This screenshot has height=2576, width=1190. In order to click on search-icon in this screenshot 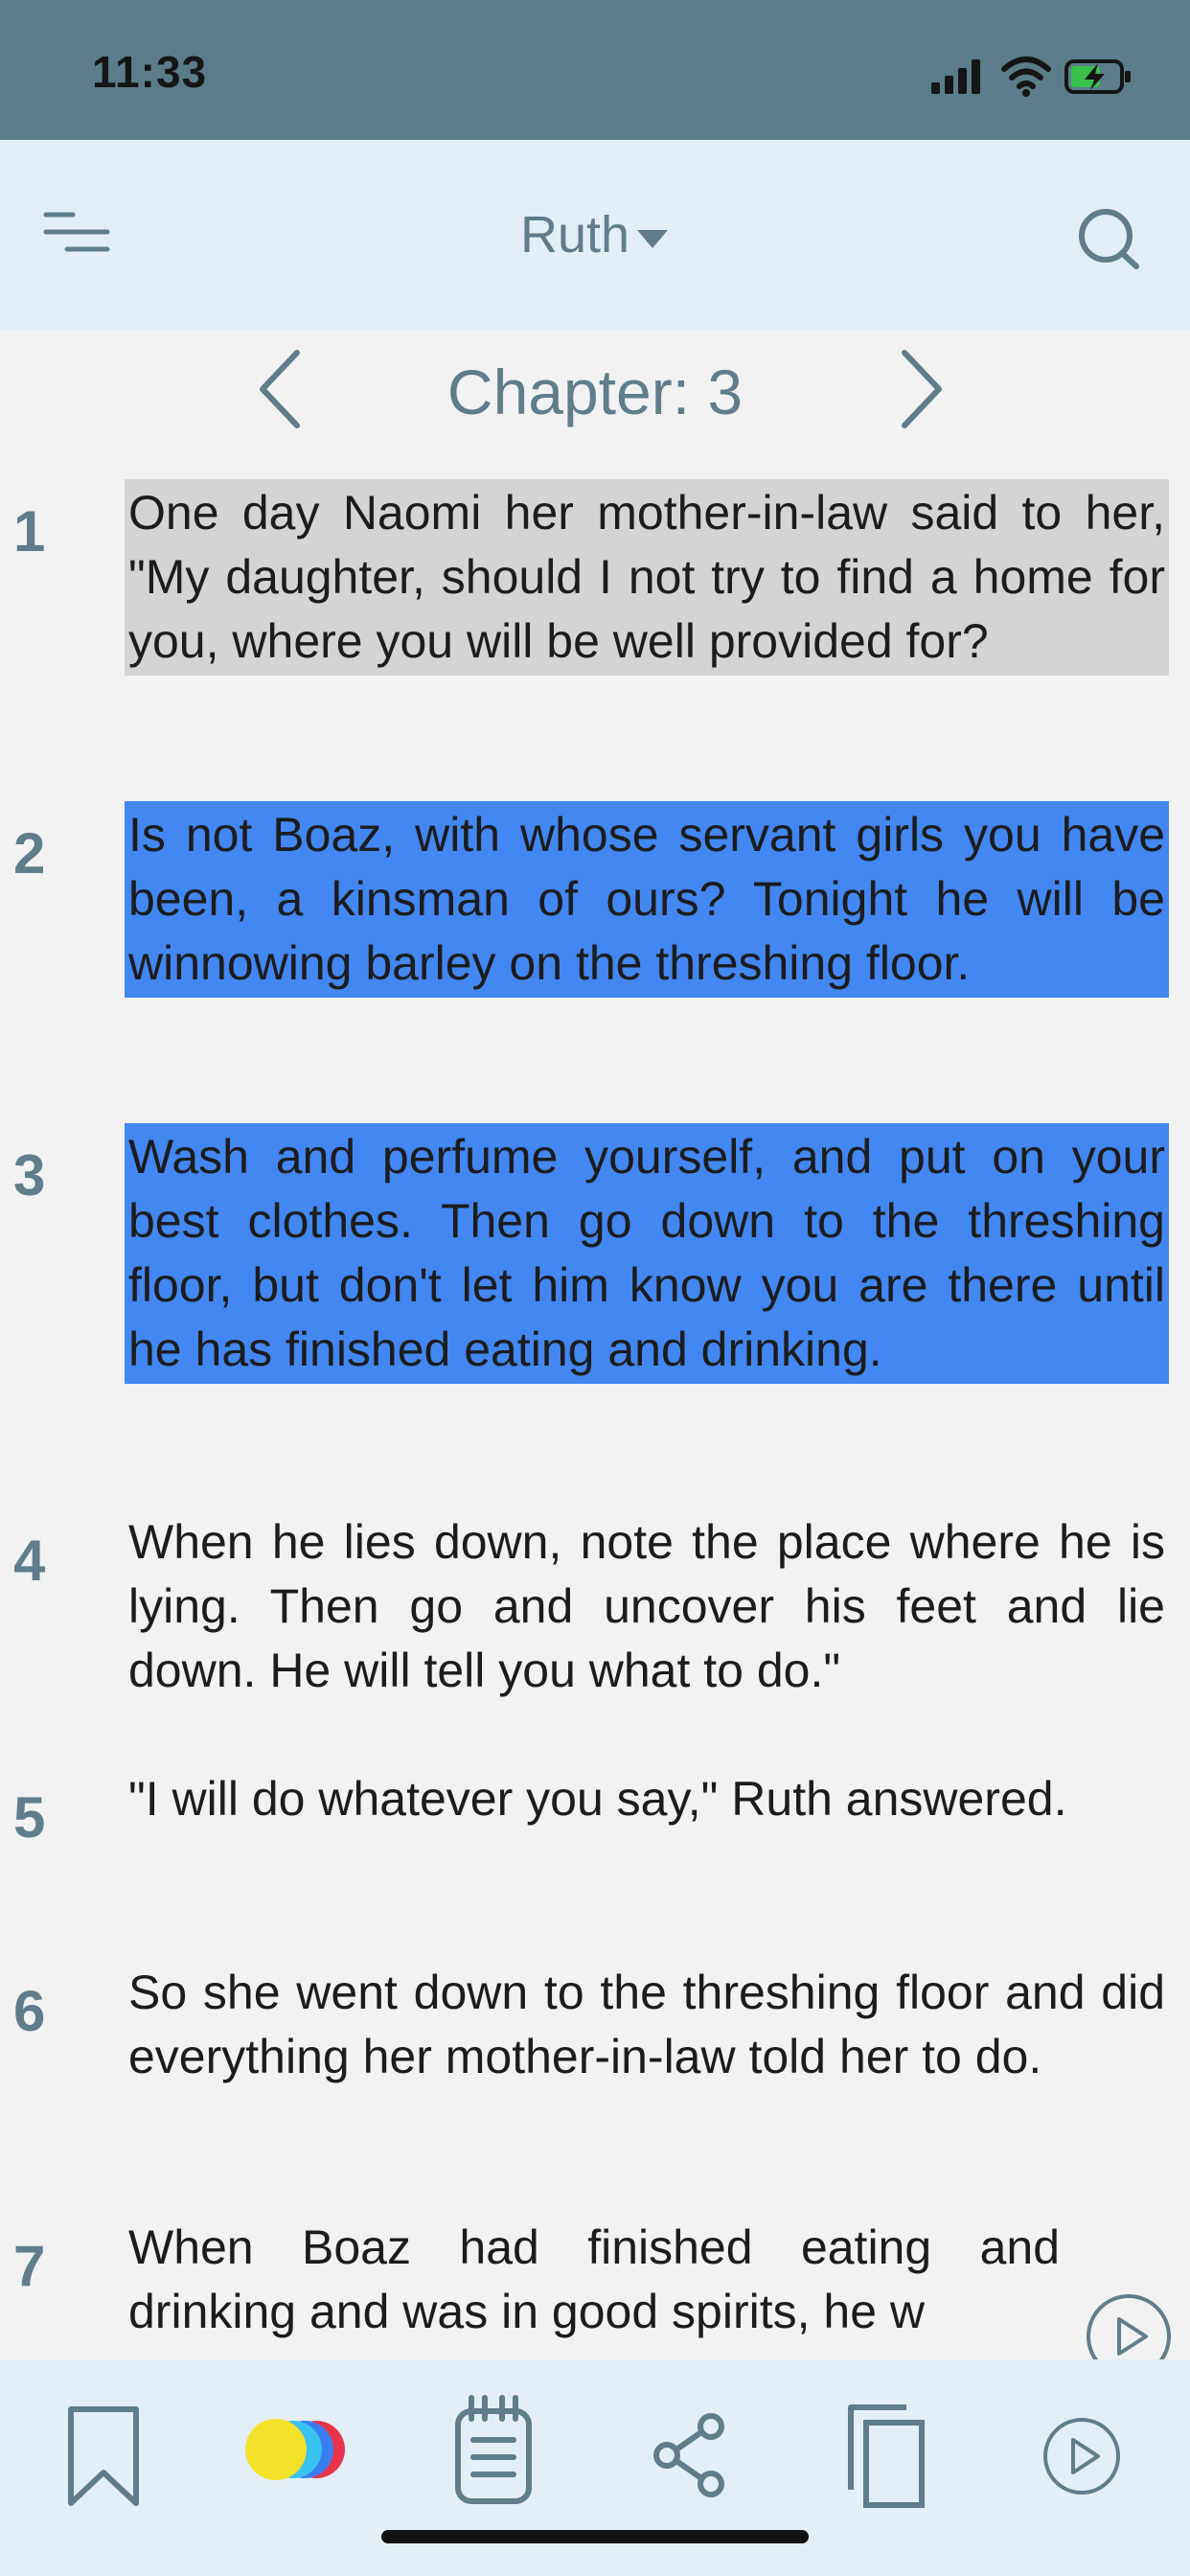, I will do `click(1109, 239)`.